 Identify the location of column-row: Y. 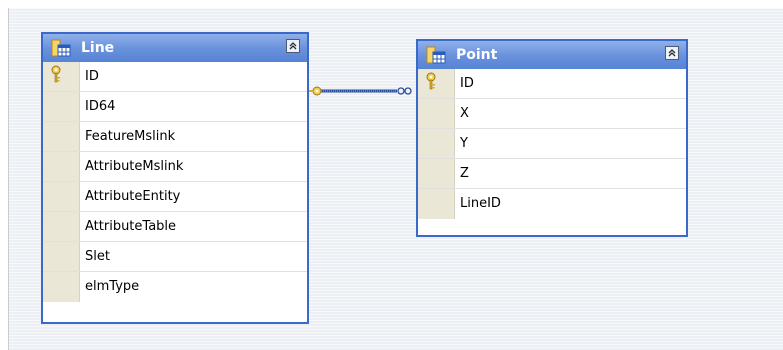
(552, 144).